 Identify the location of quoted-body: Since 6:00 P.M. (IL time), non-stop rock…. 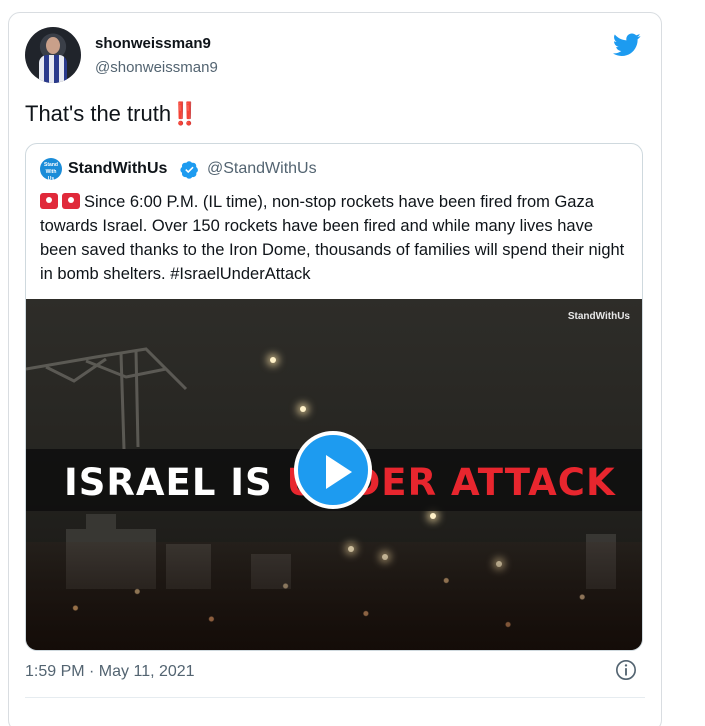
(332, 238).